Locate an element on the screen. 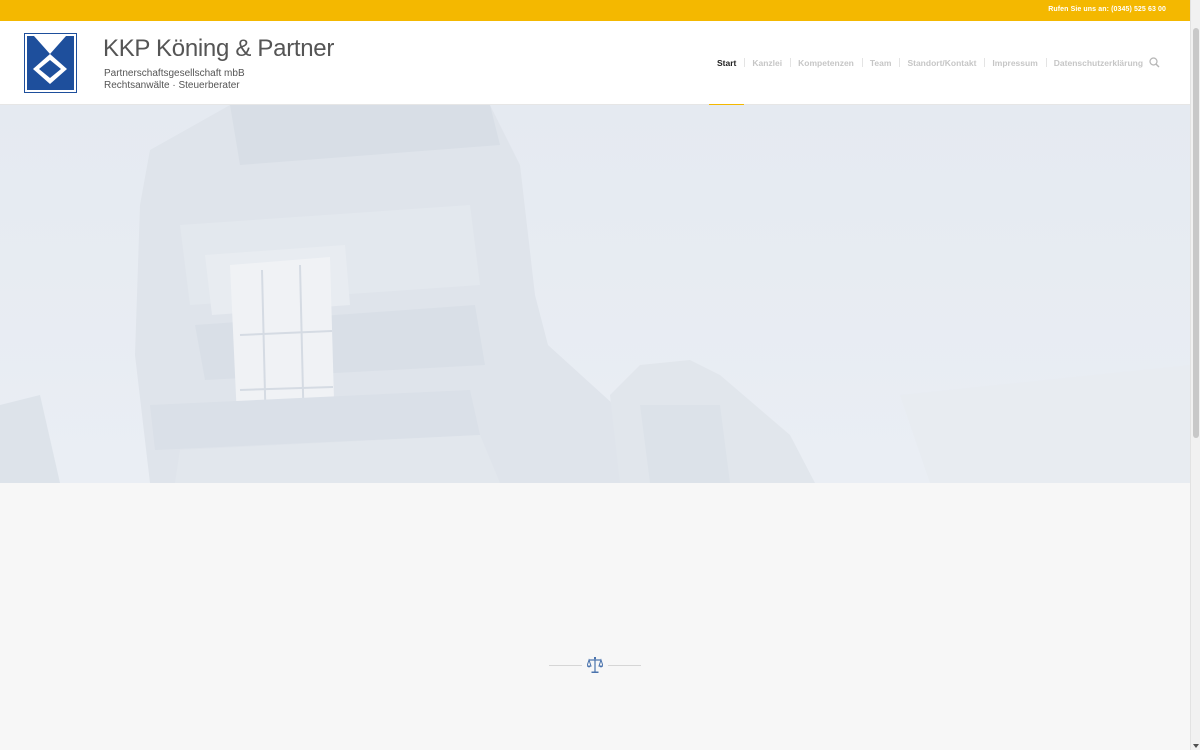 The width and height of the screenshot is (1200, 750). section-divider is located at coordinates (595, 666).